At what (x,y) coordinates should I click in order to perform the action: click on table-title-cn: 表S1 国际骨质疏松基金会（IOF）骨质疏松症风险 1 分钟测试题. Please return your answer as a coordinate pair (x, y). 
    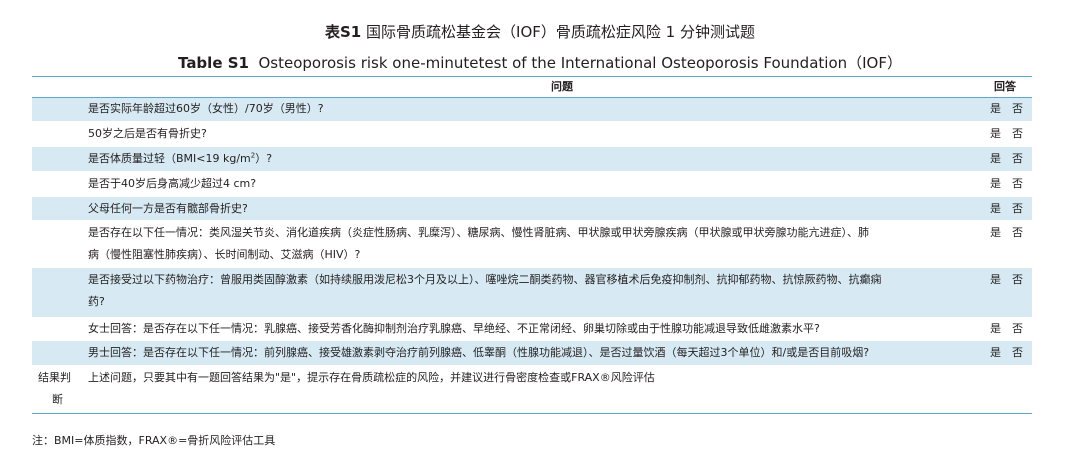
    Looking at the image, I should click on (540, 31).